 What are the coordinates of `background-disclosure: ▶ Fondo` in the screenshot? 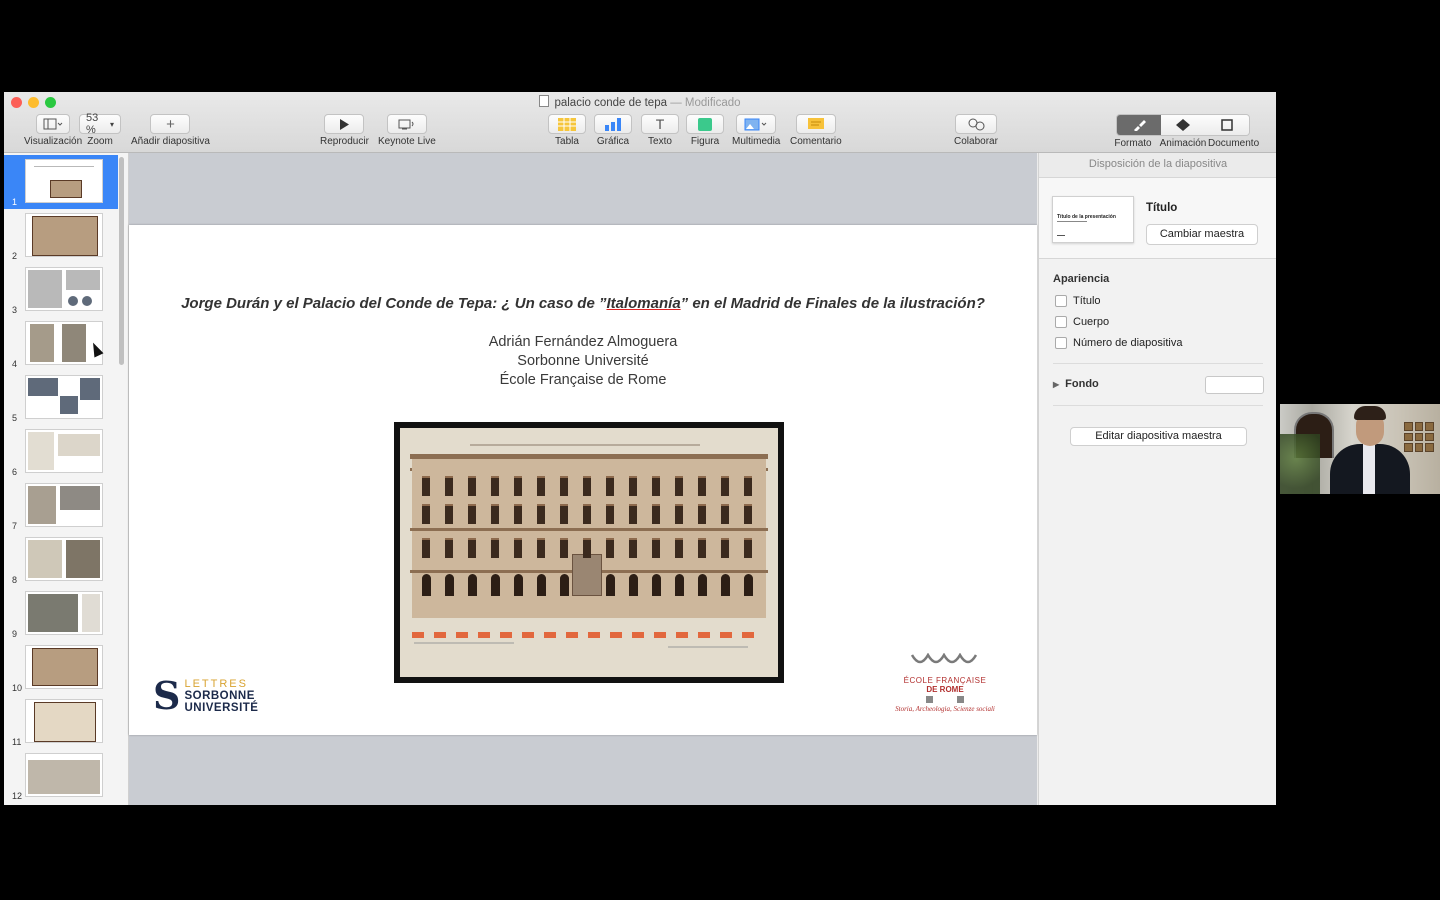 It's located at (1076, 384).